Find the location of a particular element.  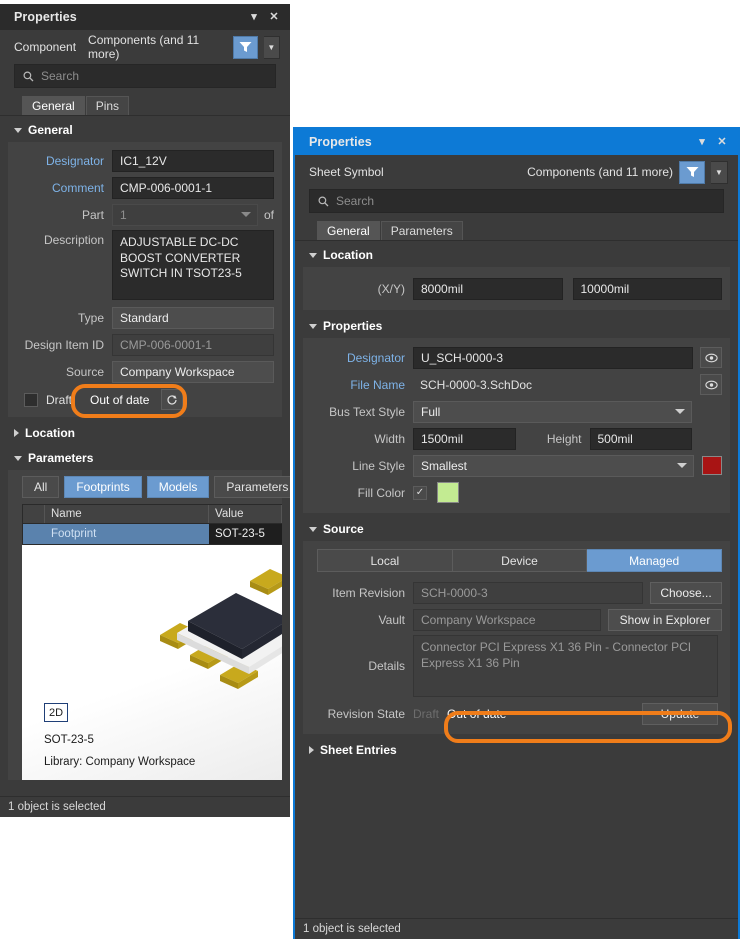

fill-color-checkbox: ✓ is located at coordinates (420, 492).